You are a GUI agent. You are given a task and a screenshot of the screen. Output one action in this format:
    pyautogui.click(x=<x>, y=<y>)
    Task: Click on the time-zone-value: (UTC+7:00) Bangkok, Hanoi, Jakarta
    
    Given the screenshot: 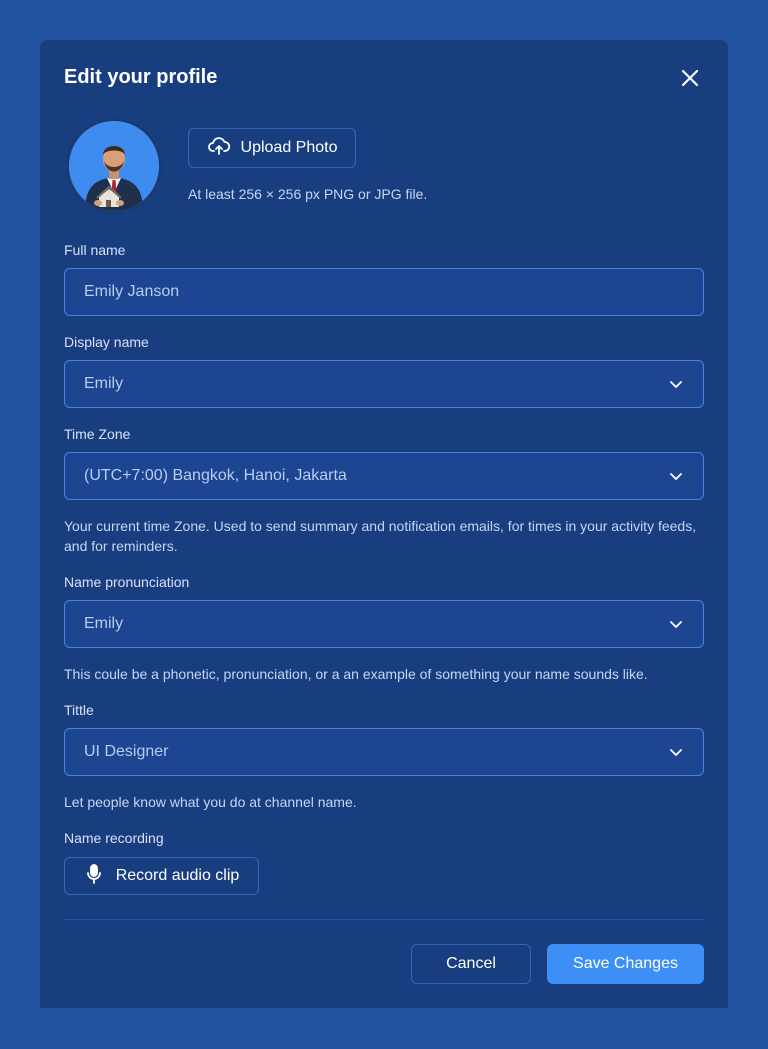 What is the action you would take?
    pyautogui.click(x=215, y=475)
    